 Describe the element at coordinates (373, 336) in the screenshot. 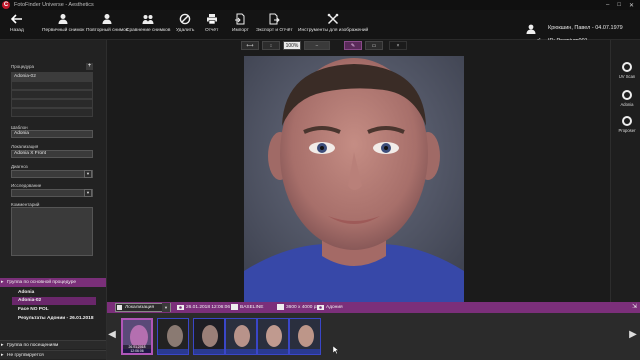

I see `thumbnail-filmstrip: ◀ 26.01.2018 12:06:06 ▶` at that location.